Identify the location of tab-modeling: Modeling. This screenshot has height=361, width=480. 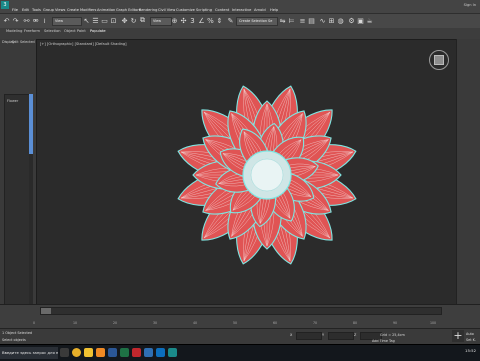
(14, 31).